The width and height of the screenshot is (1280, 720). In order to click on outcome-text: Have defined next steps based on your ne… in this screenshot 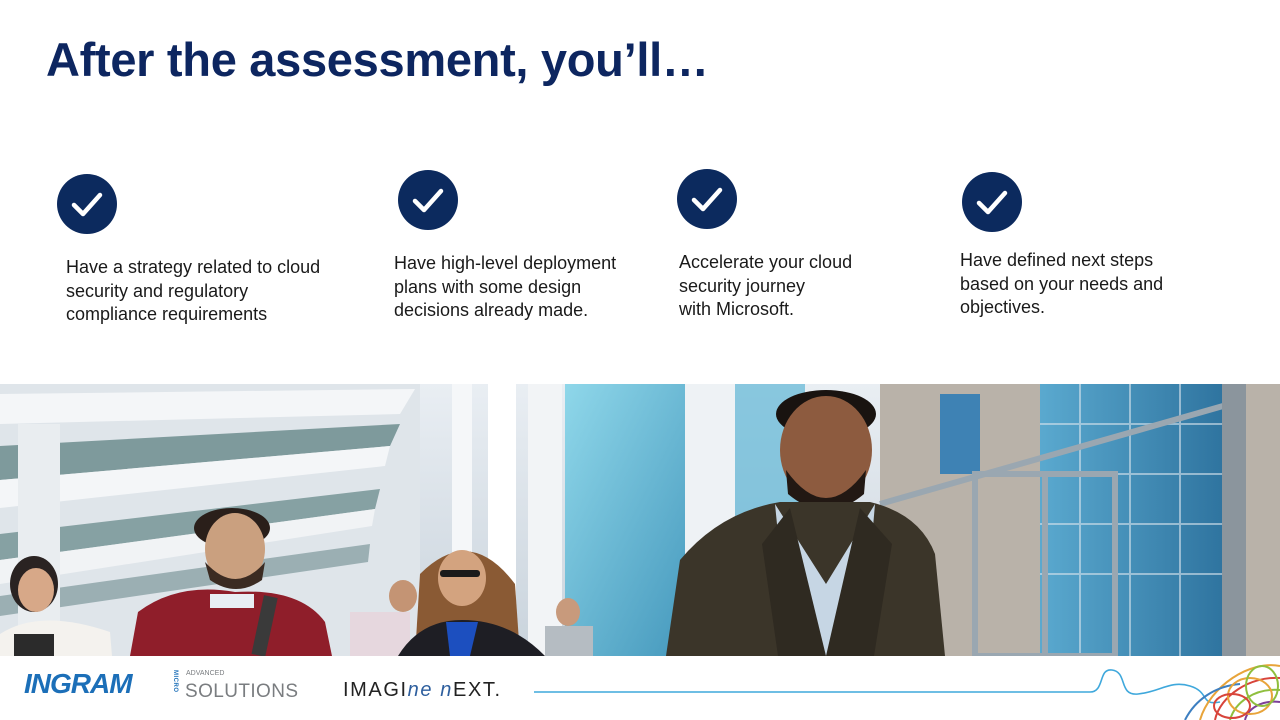, I will do `click(1062, 283)`.